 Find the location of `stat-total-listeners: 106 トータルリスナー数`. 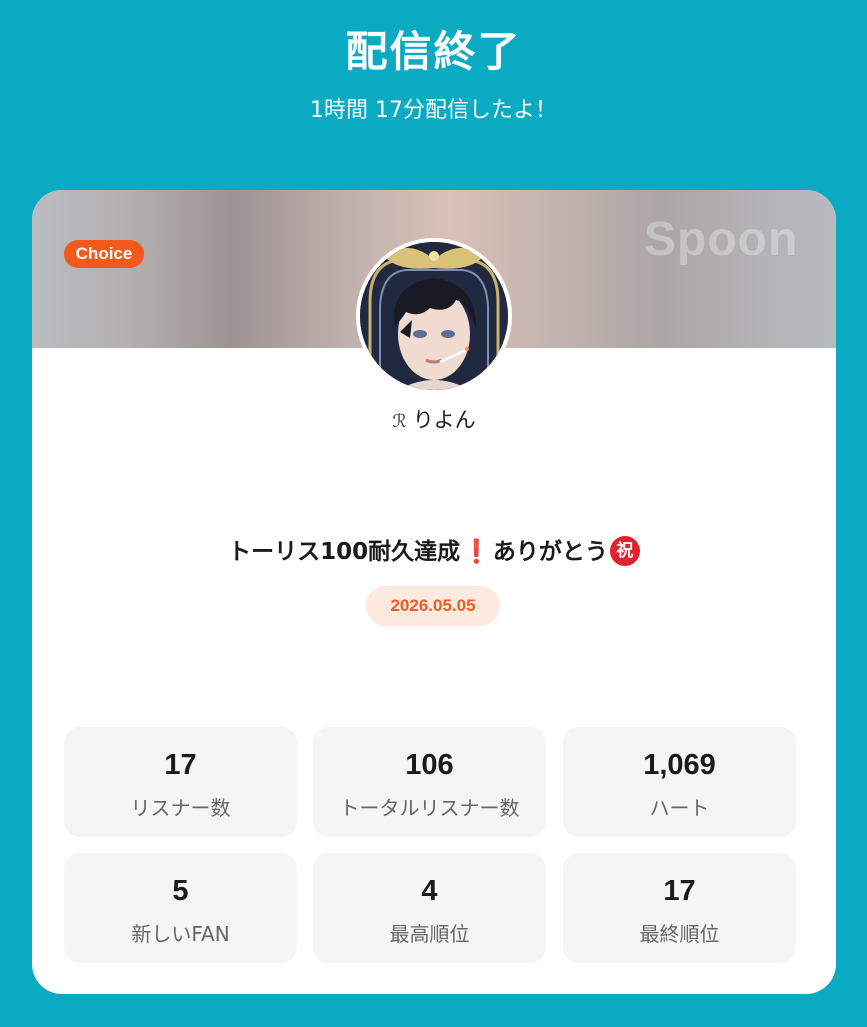

stat-total-listeners: 106 トータルリスナー数 is located at coordinates (429, 782).